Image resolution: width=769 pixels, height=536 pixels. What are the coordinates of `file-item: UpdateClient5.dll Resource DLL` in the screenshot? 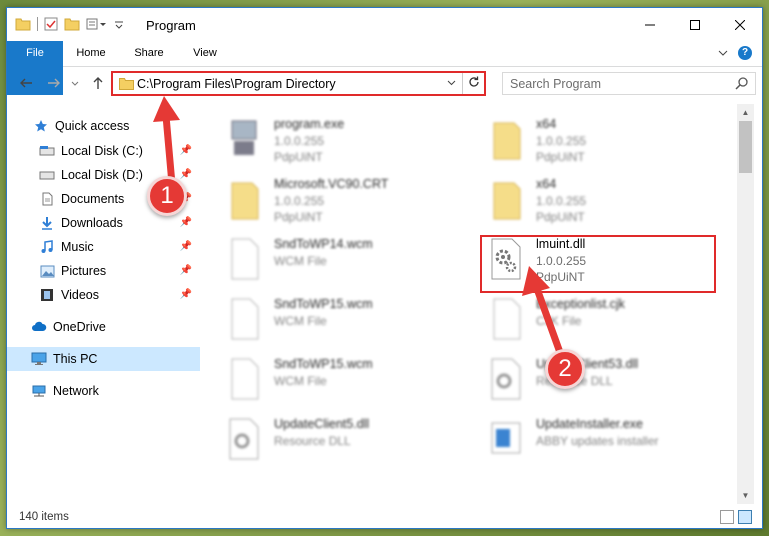 It's located at (332, 439).